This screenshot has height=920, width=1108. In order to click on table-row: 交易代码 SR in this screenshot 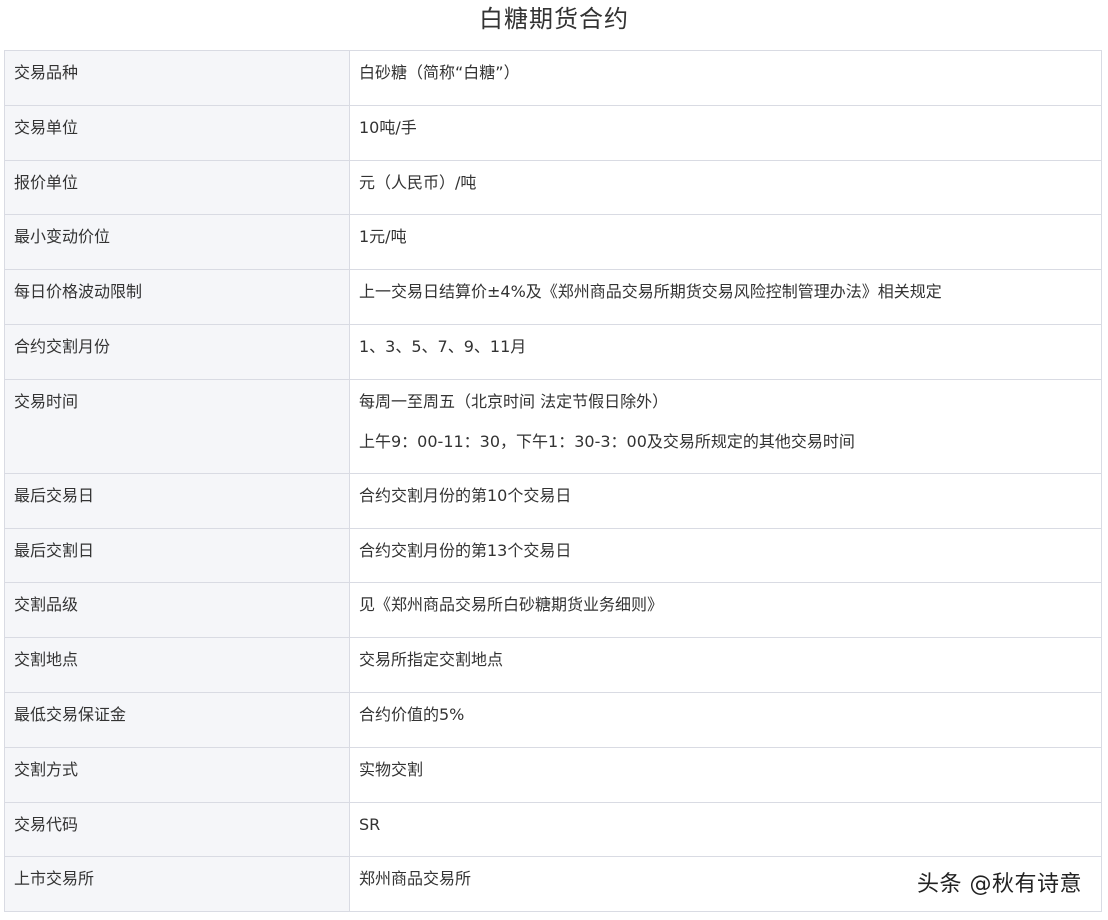, I will do `click(553, 829)`.